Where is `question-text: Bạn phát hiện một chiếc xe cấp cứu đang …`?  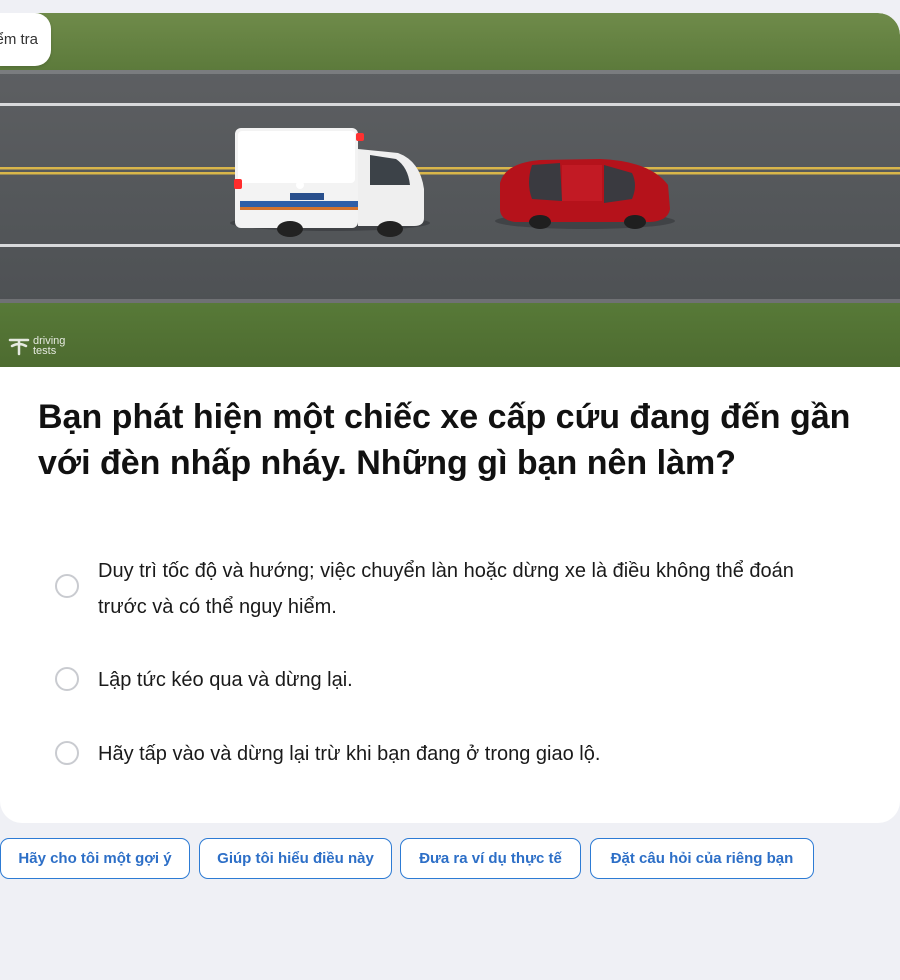
question-text: Bạn phát hiện một chiếc xe cấp cứu đang … is located at coordinates (444, 440).